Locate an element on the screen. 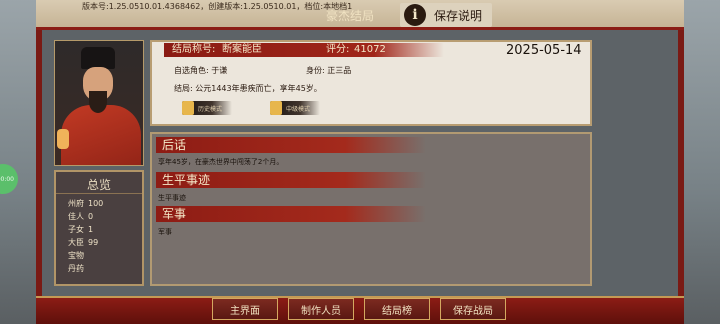 This screenshot has height=324, width=720. main-menu-button: 主界面 is located at coordinates (245, 309).